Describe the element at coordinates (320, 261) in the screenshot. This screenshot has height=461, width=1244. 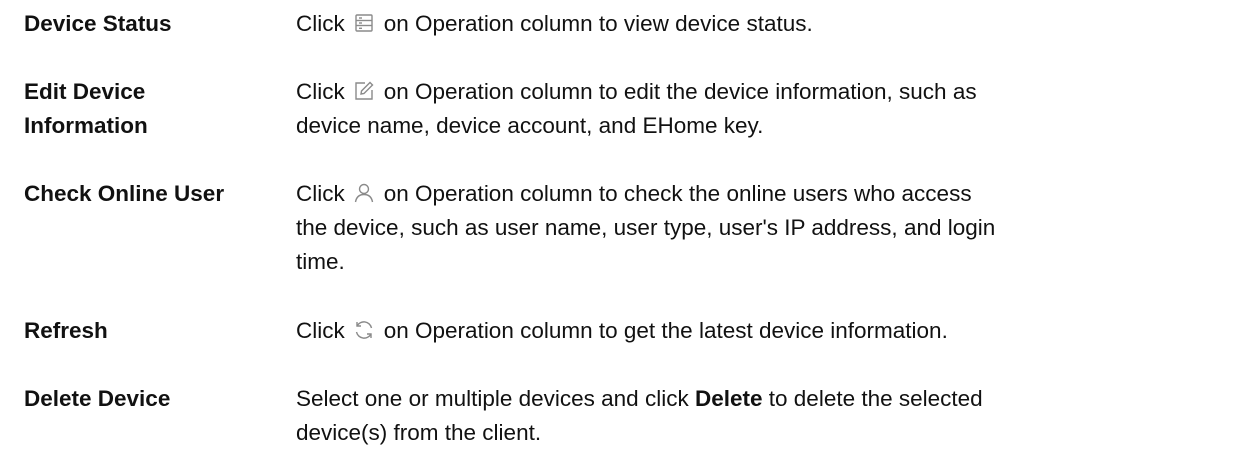
I see `desc-line-3: time.` at that location.